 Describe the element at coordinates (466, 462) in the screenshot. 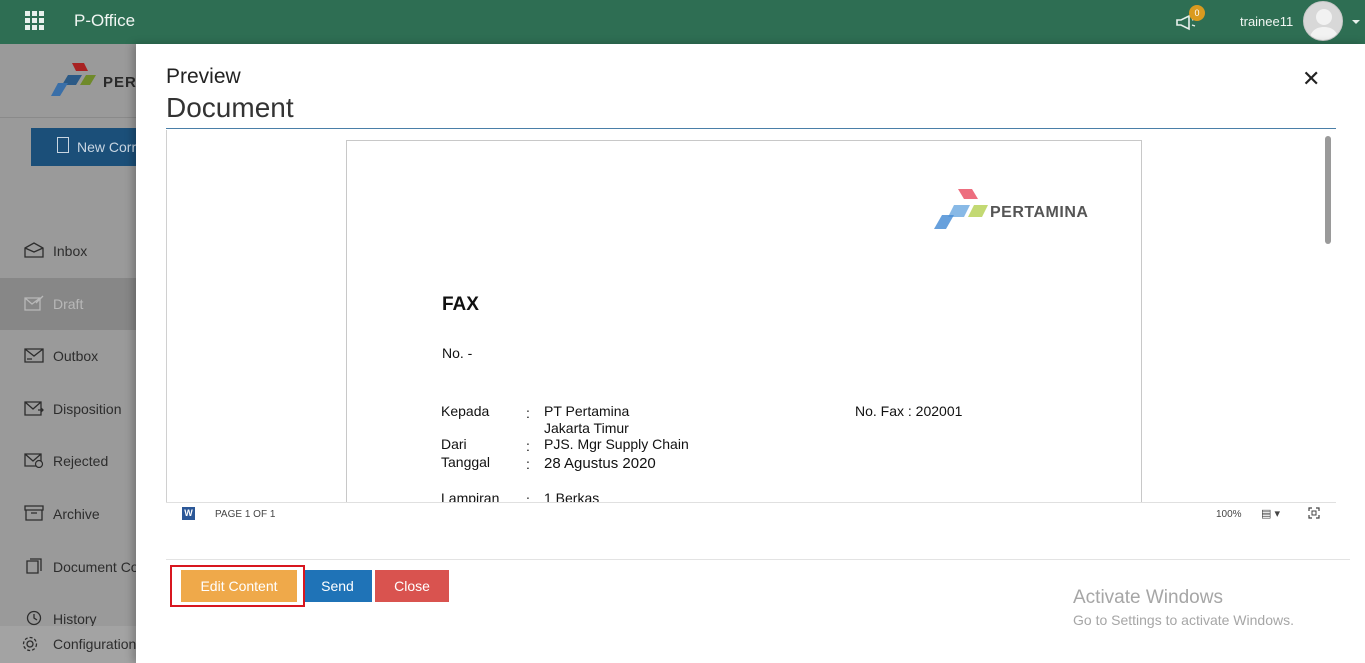

I see `field-label-tanggal: Tanggal` at that location.